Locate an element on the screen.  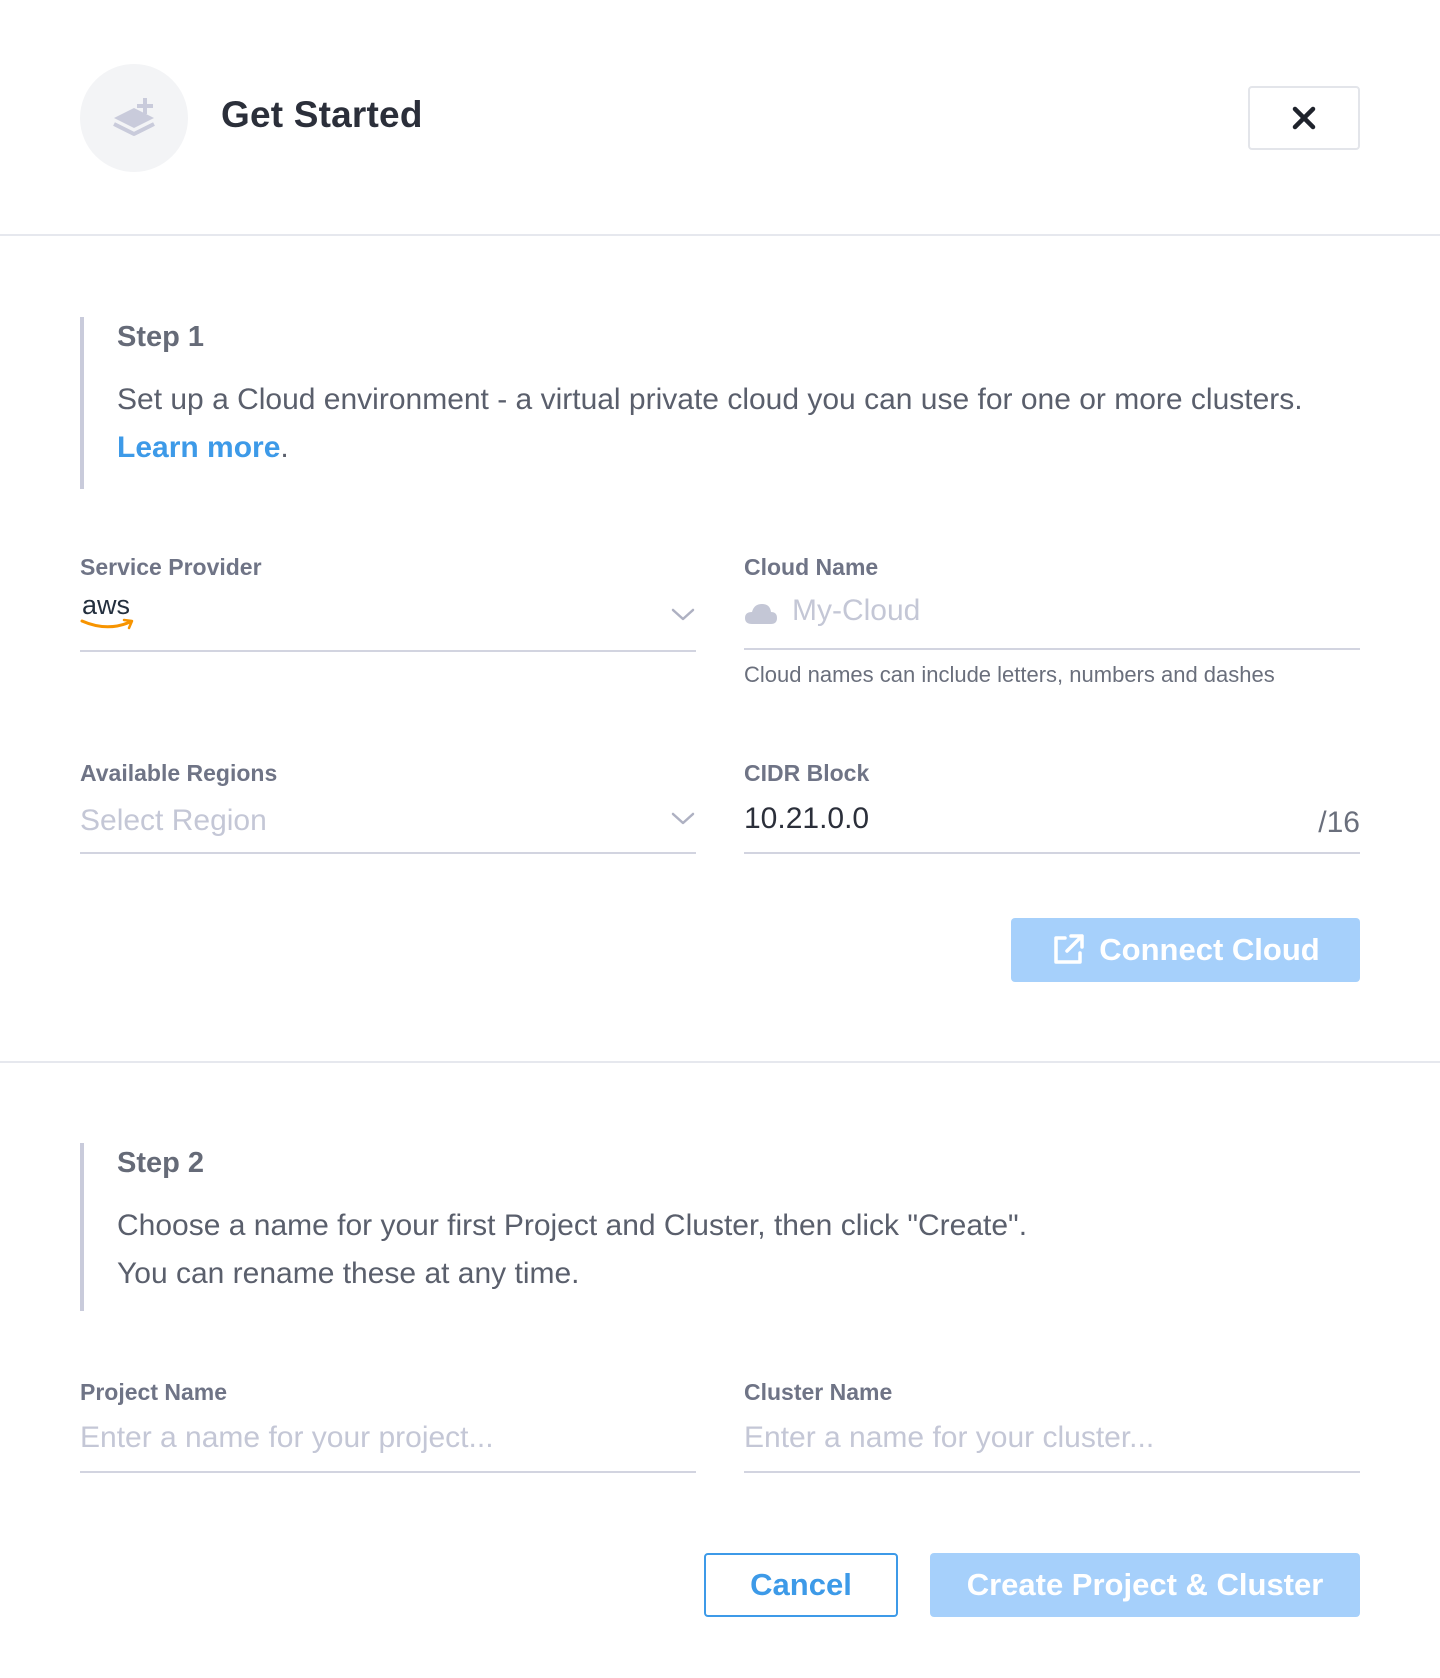
close-icon is located at coordinates (1304, 118).